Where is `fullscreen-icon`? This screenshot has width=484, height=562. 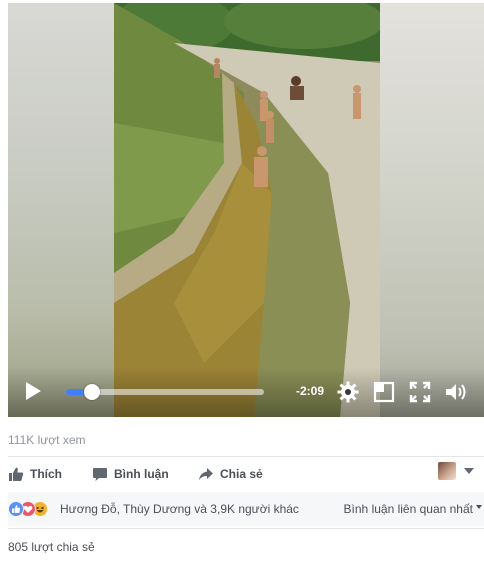
fullscreen-icon is located at coordinates (420, 392).